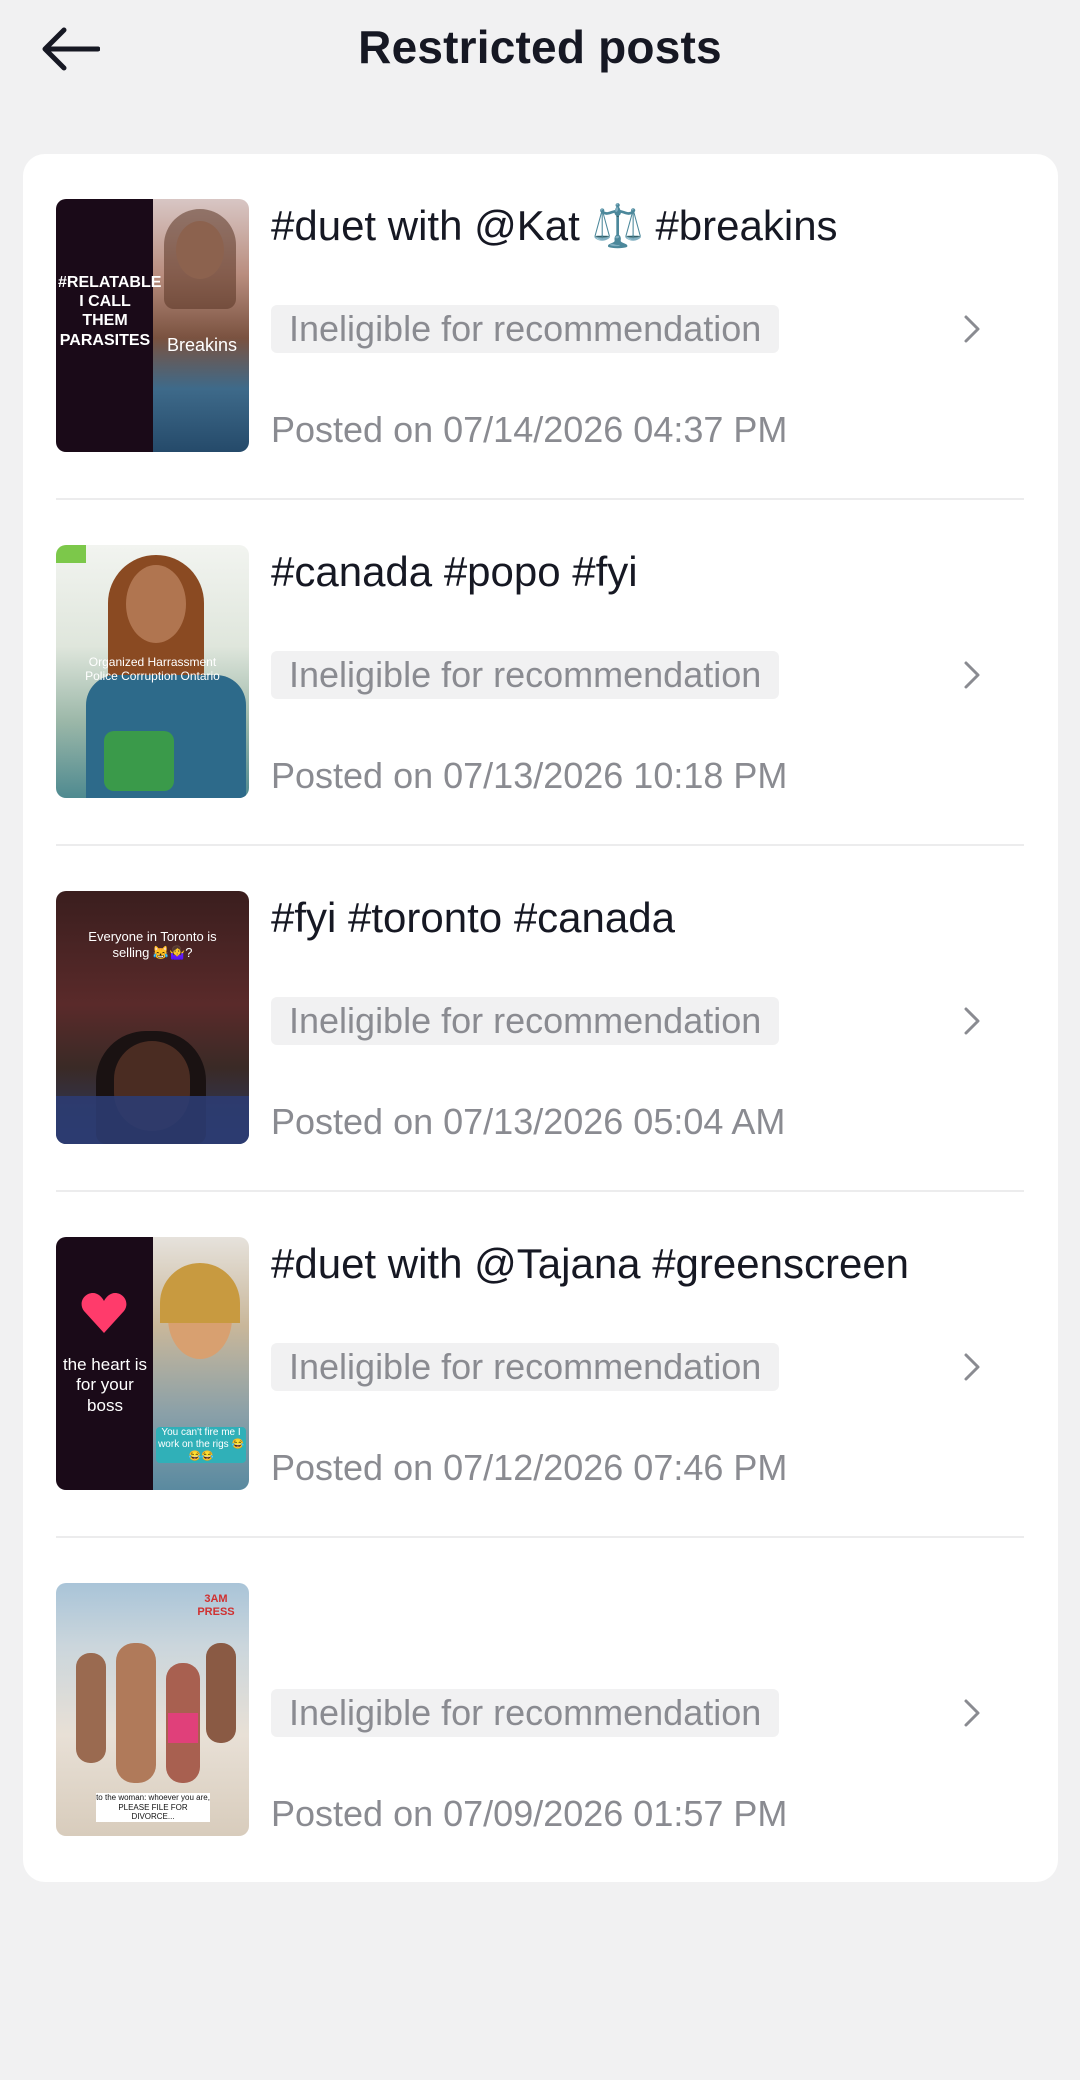 The width and height of the screenshot is (1080, 2080). I want to click on post-date: Posted on 07/09/2026 01:57 PM, so click(529, 1813).